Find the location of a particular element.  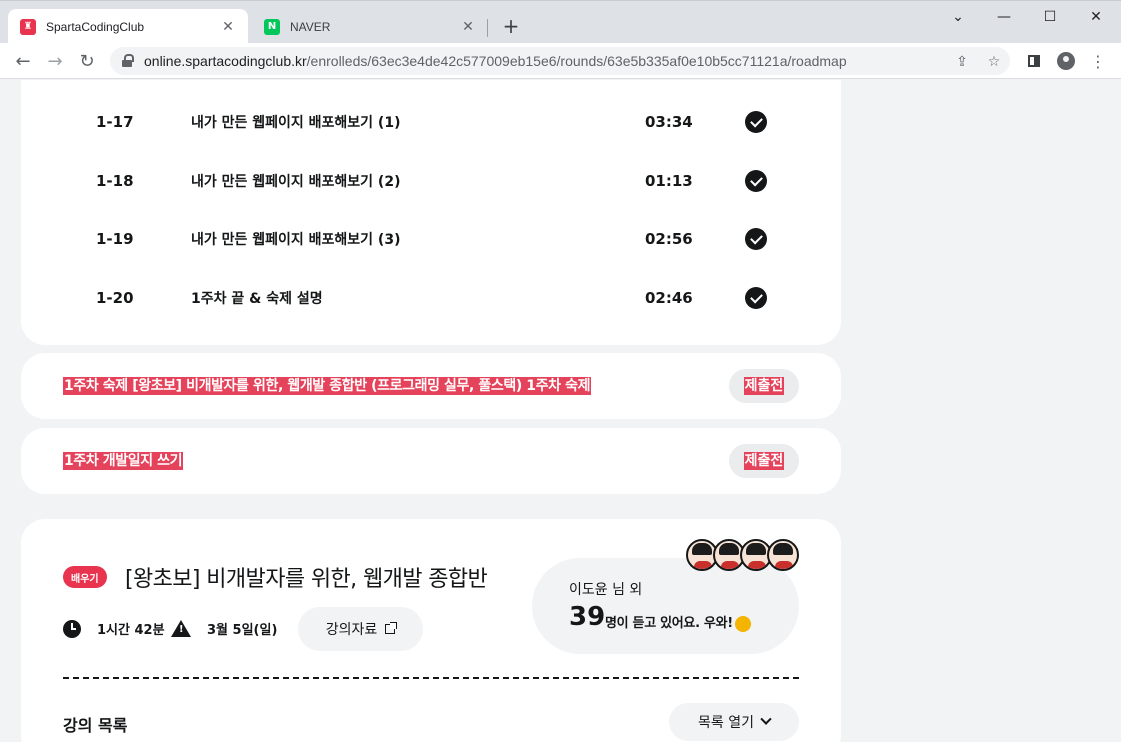

lesson-title: 내가 만든 웹페이지 배포해보기 (1) is located at coordinates (296, 123).